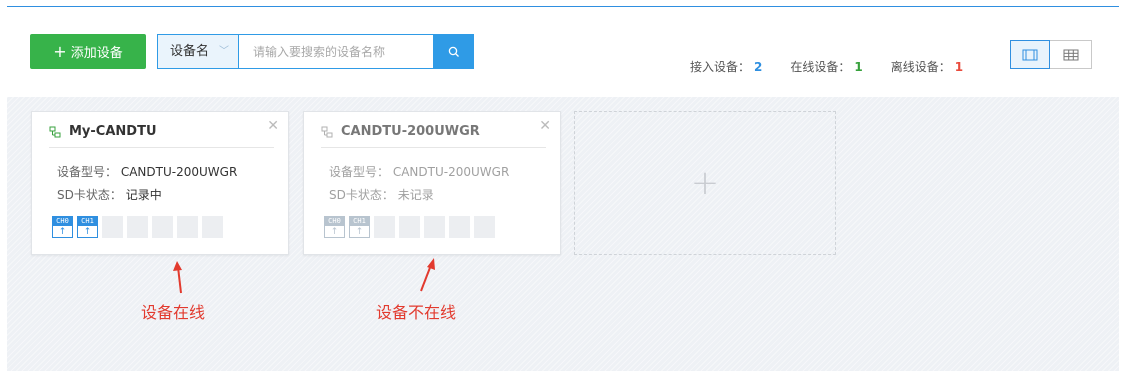 Image resolution: width=1126 pixels, height=376 pixels. I want to click on card-view-icon, so click(1030, 54).